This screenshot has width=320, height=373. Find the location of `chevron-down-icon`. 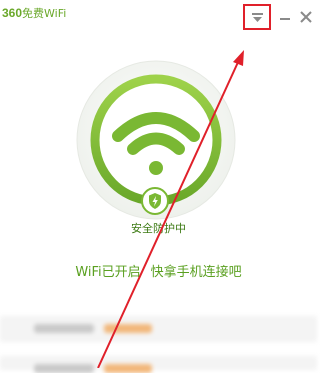

chevron-down-icon is located at coordinates (257, 17).